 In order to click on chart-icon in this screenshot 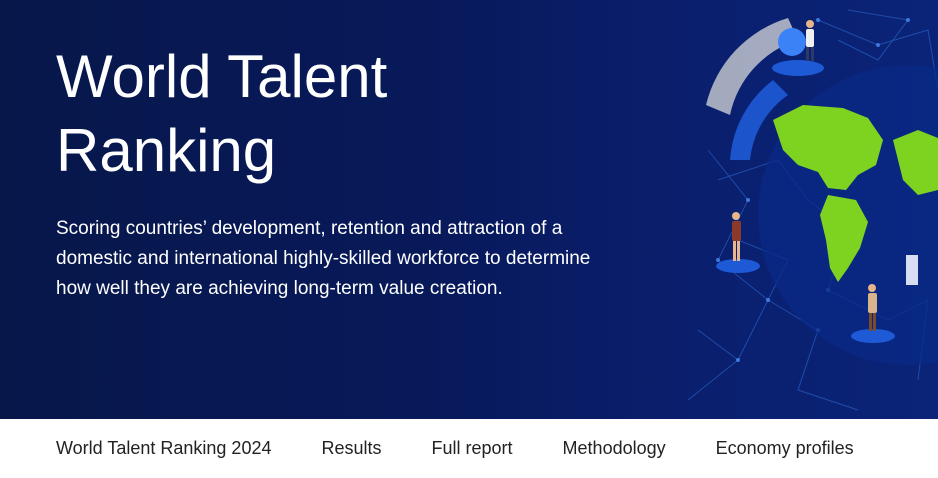, I will do `click(912, 270)`.